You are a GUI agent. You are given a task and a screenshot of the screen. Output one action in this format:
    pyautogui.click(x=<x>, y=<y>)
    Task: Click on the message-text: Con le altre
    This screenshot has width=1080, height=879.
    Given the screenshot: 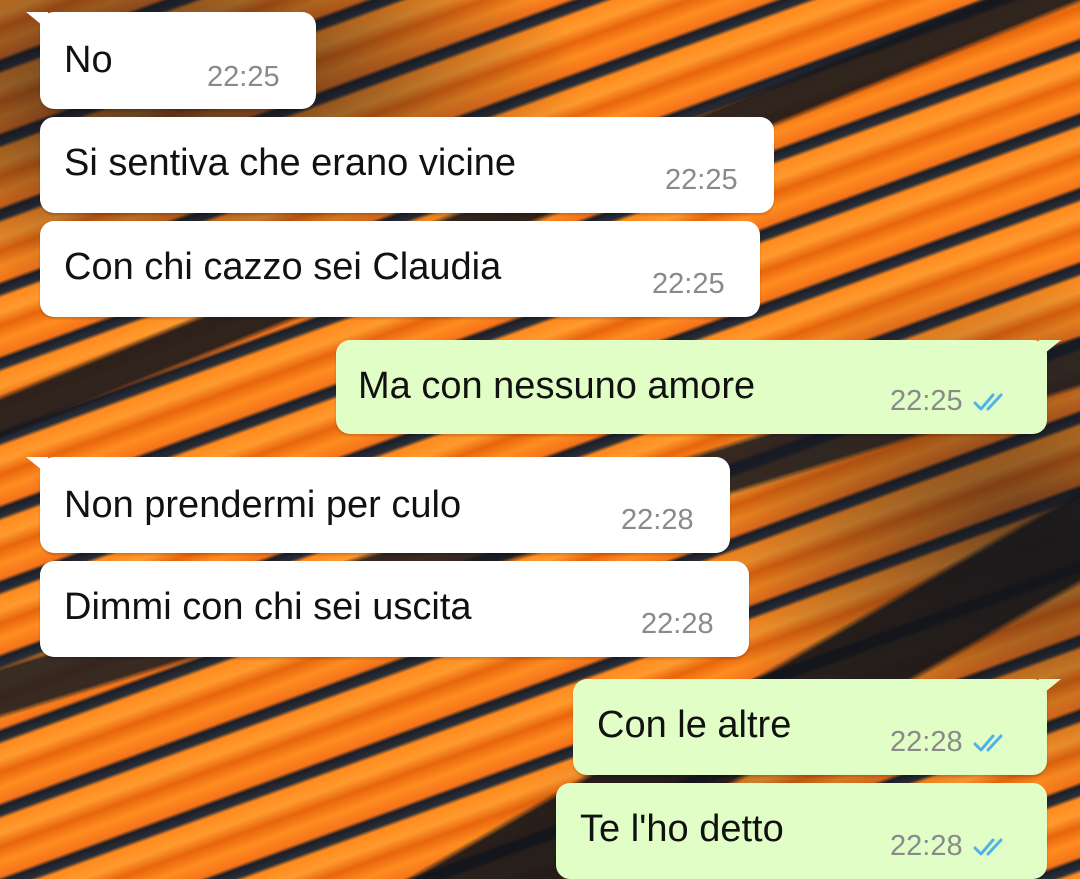 What is the action you would take?
    pyautogui.click(x=694, y=725)
    